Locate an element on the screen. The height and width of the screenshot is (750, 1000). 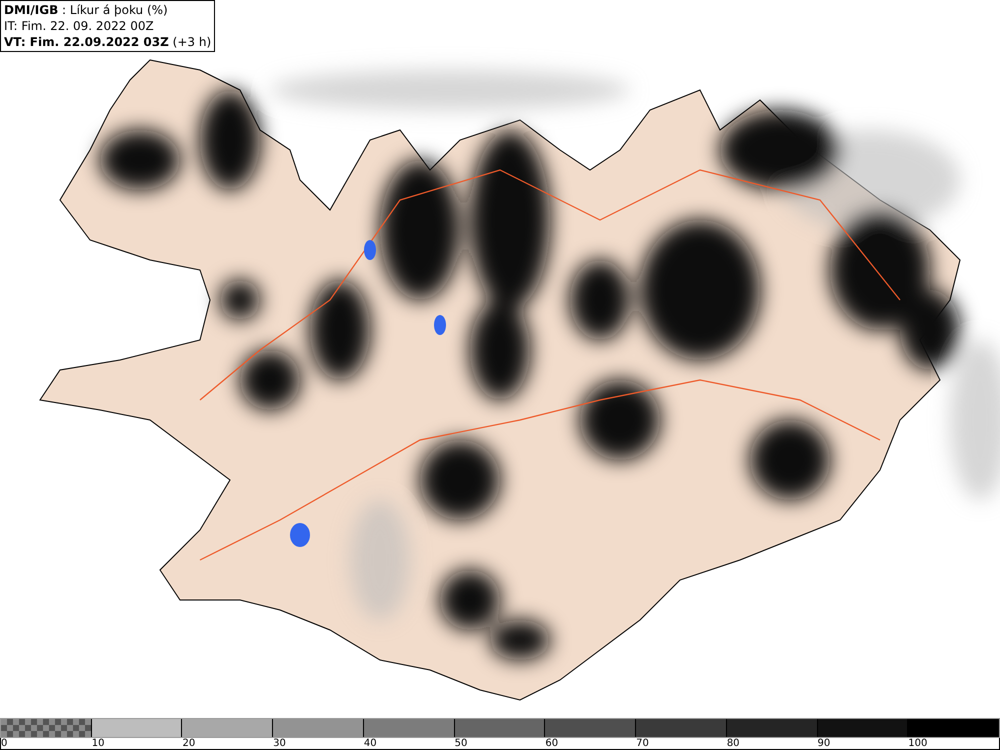
scale-tick-label: 70 is located at coordinates (642, 743).